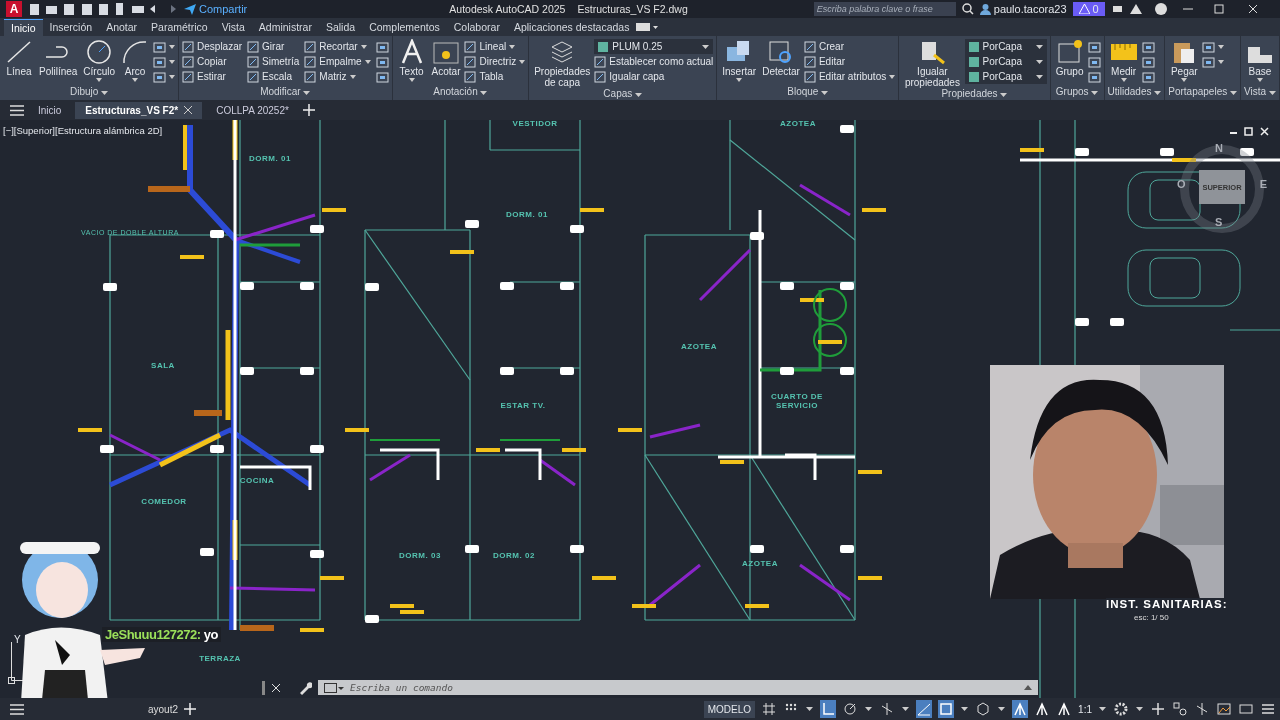 Image resolution: width=1280 pixels, height=720 pixels. I want to click on search-icon, so click(967, 9).